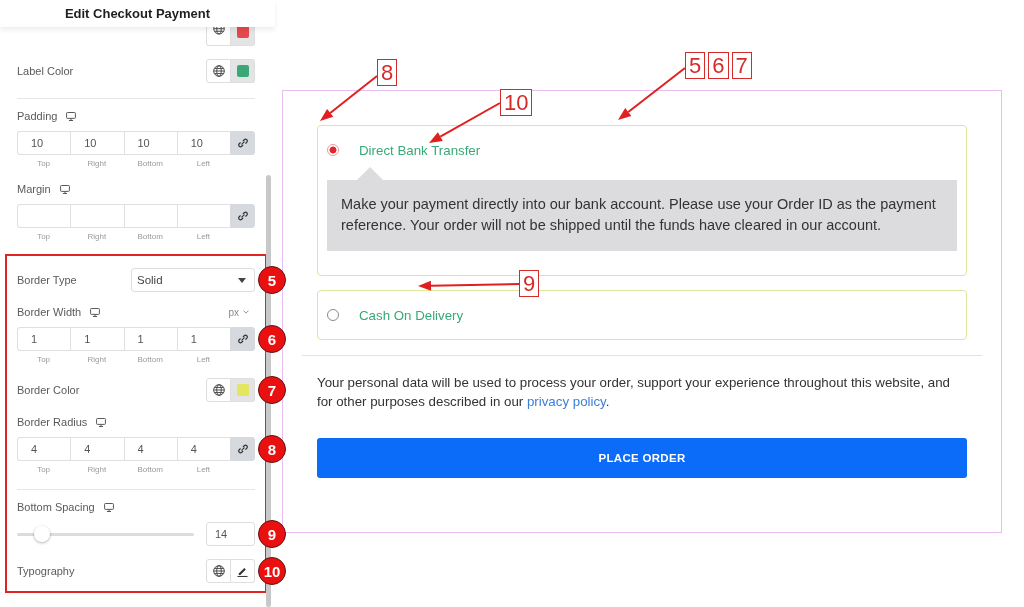 The width and height of the screenshot is (1024, 607). What do you see at coordinates (387, 72) in the screenshot?
I see `callout-number: 8` at bounding box center [387, 72].